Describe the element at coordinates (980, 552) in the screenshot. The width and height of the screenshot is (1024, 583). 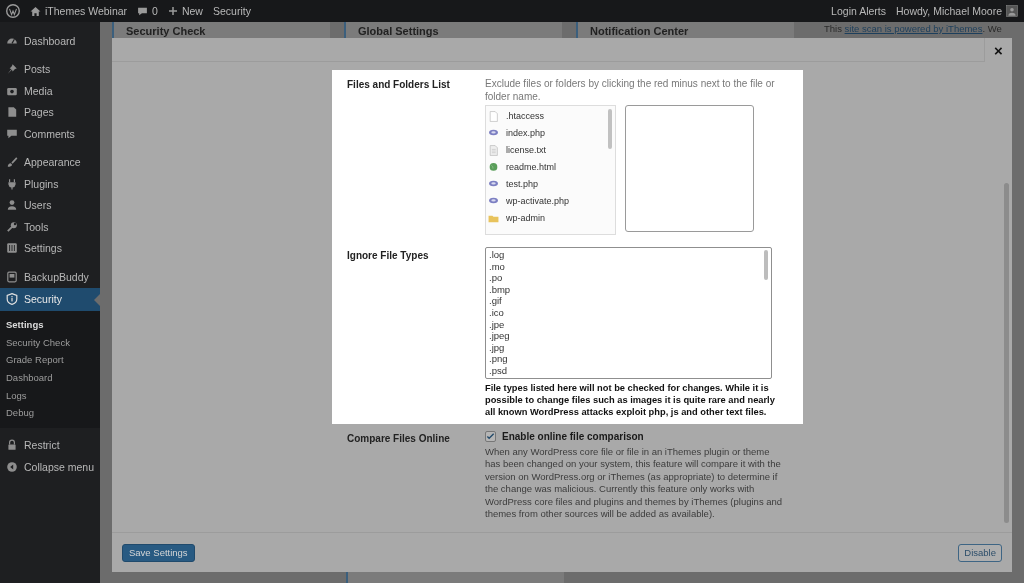
I see `disable-button: Disable` at that location.